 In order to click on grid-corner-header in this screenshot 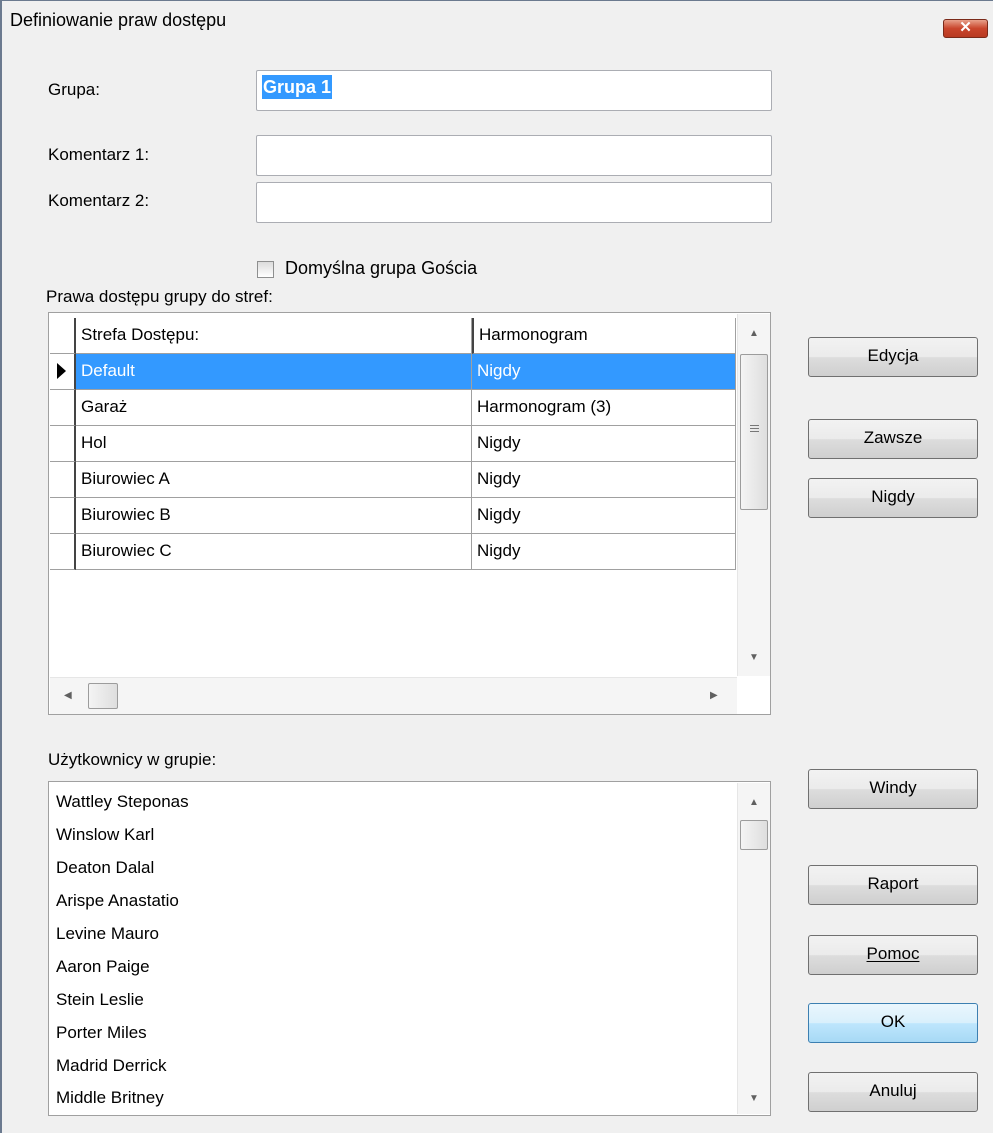, I will do `click(63, 336)`.